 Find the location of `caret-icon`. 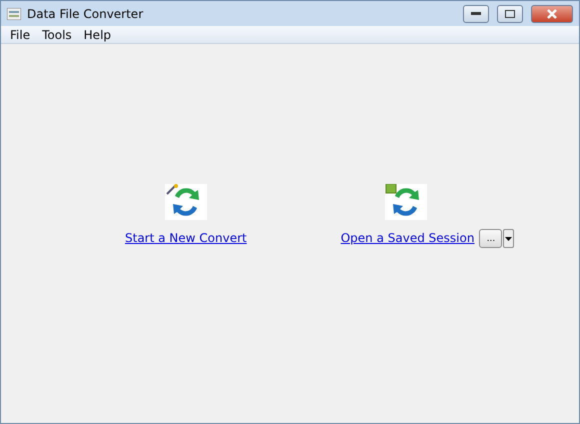

caret-icon is located at coordinates (508, 238).